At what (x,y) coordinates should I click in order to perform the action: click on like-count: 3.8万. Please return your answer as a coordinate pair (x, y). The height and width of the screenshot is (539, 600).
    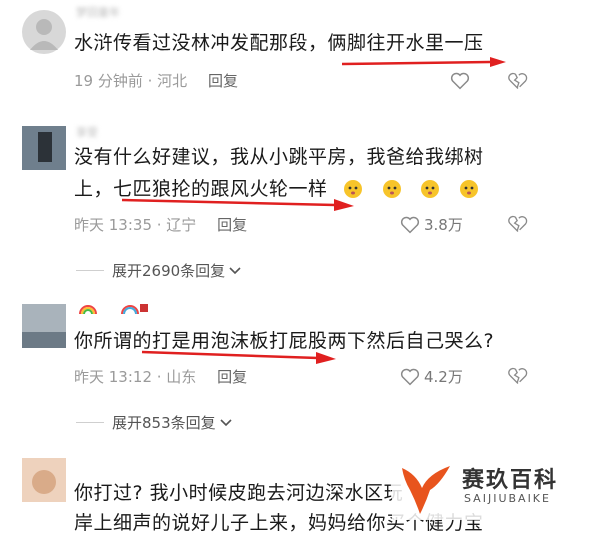
    Looking at the image, I should click on (431, 224).